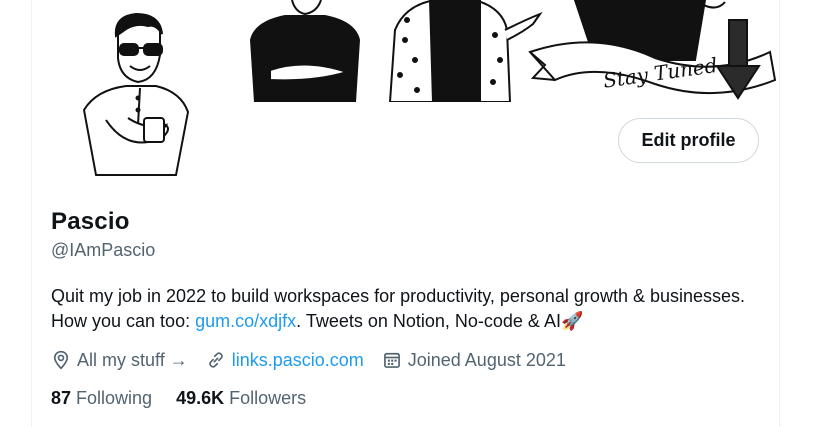  I want to click on following-stat: 87 Following, so click(101, 398).